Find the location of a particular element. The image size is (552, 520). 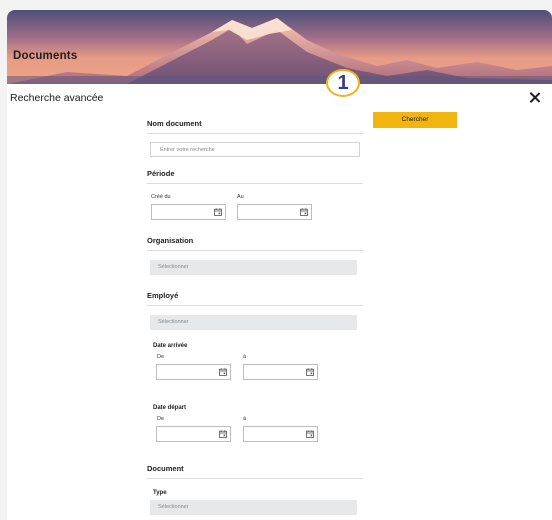

section-title-employe: Employé is located at coordinates (163, 295).